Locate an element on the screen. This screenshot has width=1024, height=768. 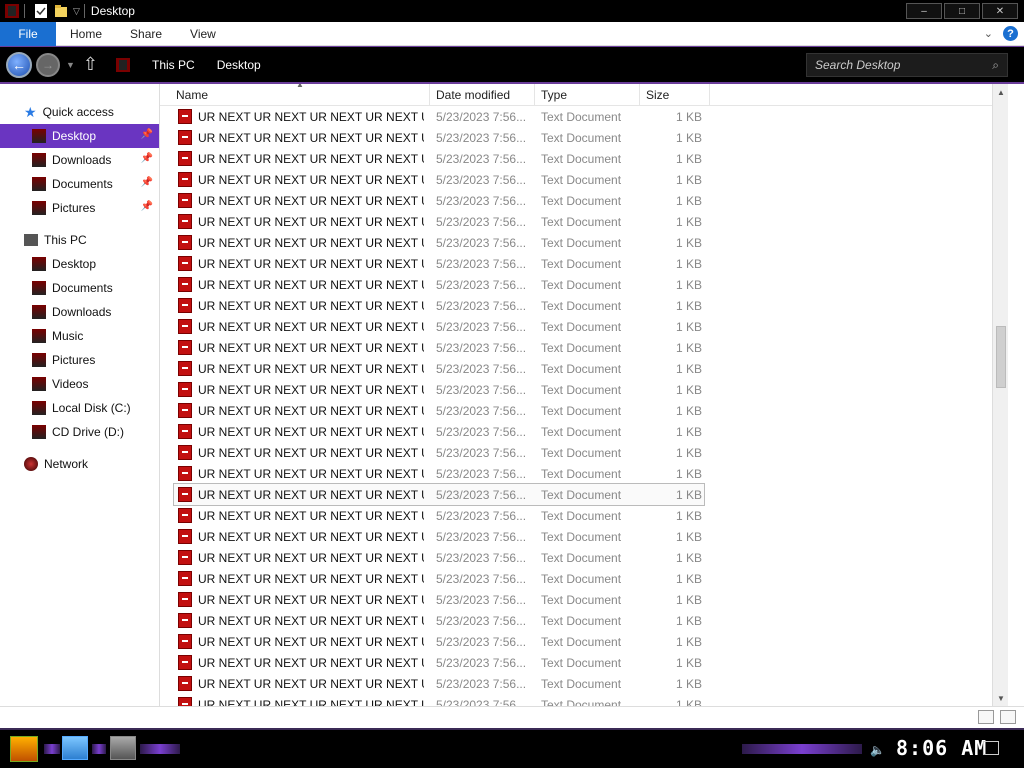
sidebar-item-pictures: Pictures 📌 is located at coordinates (79, 208).